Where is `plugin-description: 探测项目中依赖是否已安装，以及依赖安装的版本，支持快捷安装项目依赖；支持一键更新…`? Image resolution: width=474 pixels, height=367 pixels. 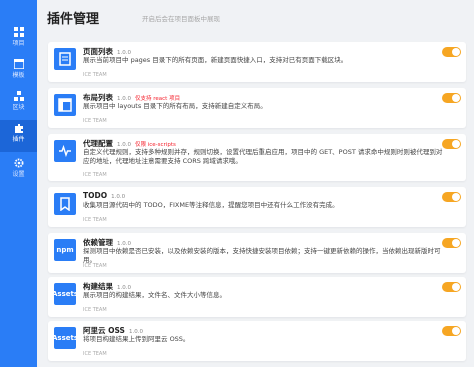
plugin-description: 探测项目中依赖是否已安装，以及依赖安装的版本，支持快捷安装项目依赖；支持一键更新… is located at coordinates (262, 255).